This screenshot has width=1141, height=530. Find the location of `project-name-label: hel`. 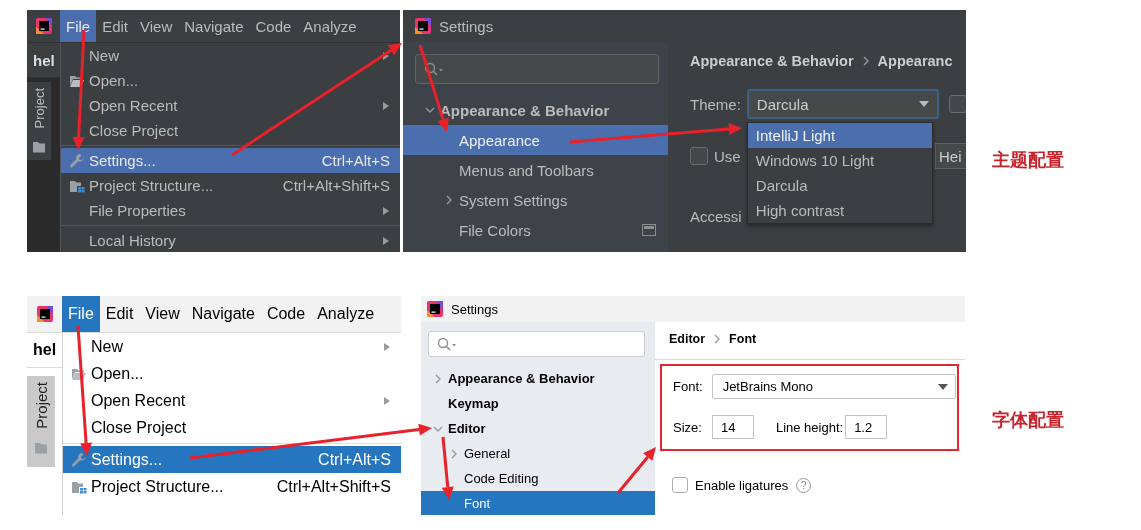

project-name-label: hel is located at coordinates (43, 60).